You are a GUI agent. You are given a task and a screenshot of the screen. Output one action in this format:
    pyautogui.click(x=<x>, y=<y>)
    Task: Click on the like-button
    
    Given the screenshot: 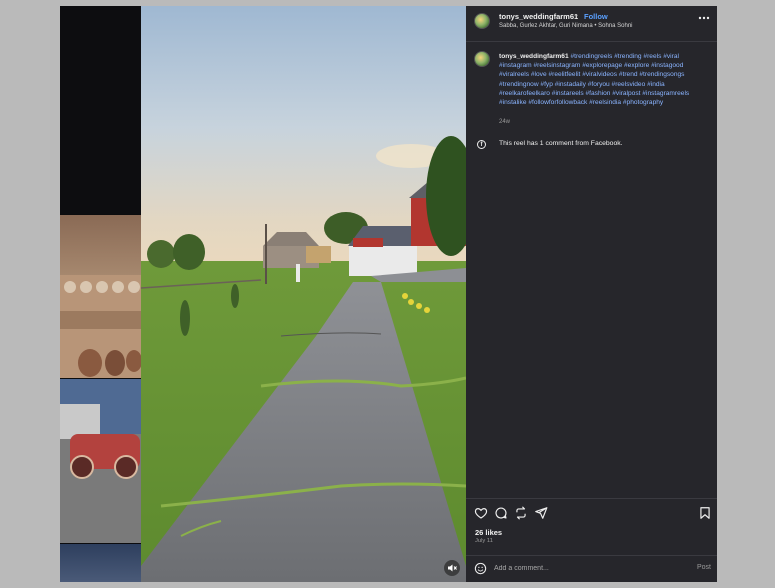 What is the action you would take?
    pyautogui.click(x=481, y=513)
    